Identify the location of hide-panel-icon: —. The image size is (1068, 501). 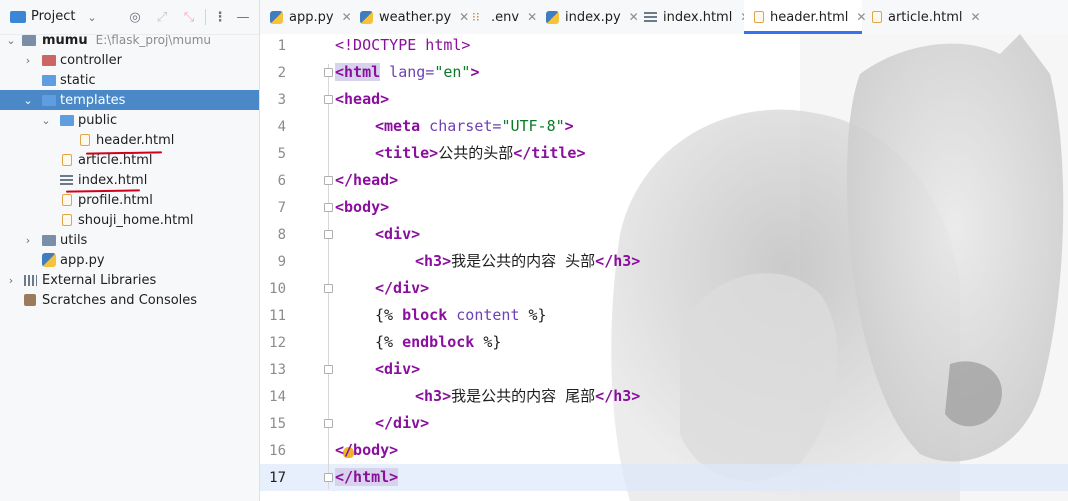
(243, 17).